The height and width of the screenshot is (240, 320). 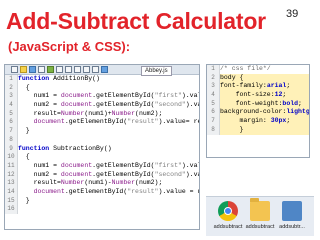 I want to click on code-line: 5 result=Number(num1)+Number(num2);, so click(x=102, y=114).